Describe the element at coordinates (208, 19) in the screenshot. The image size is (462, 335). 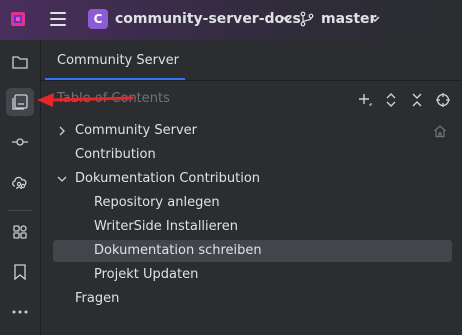
I see `project-name: community-server-docs` at that location.